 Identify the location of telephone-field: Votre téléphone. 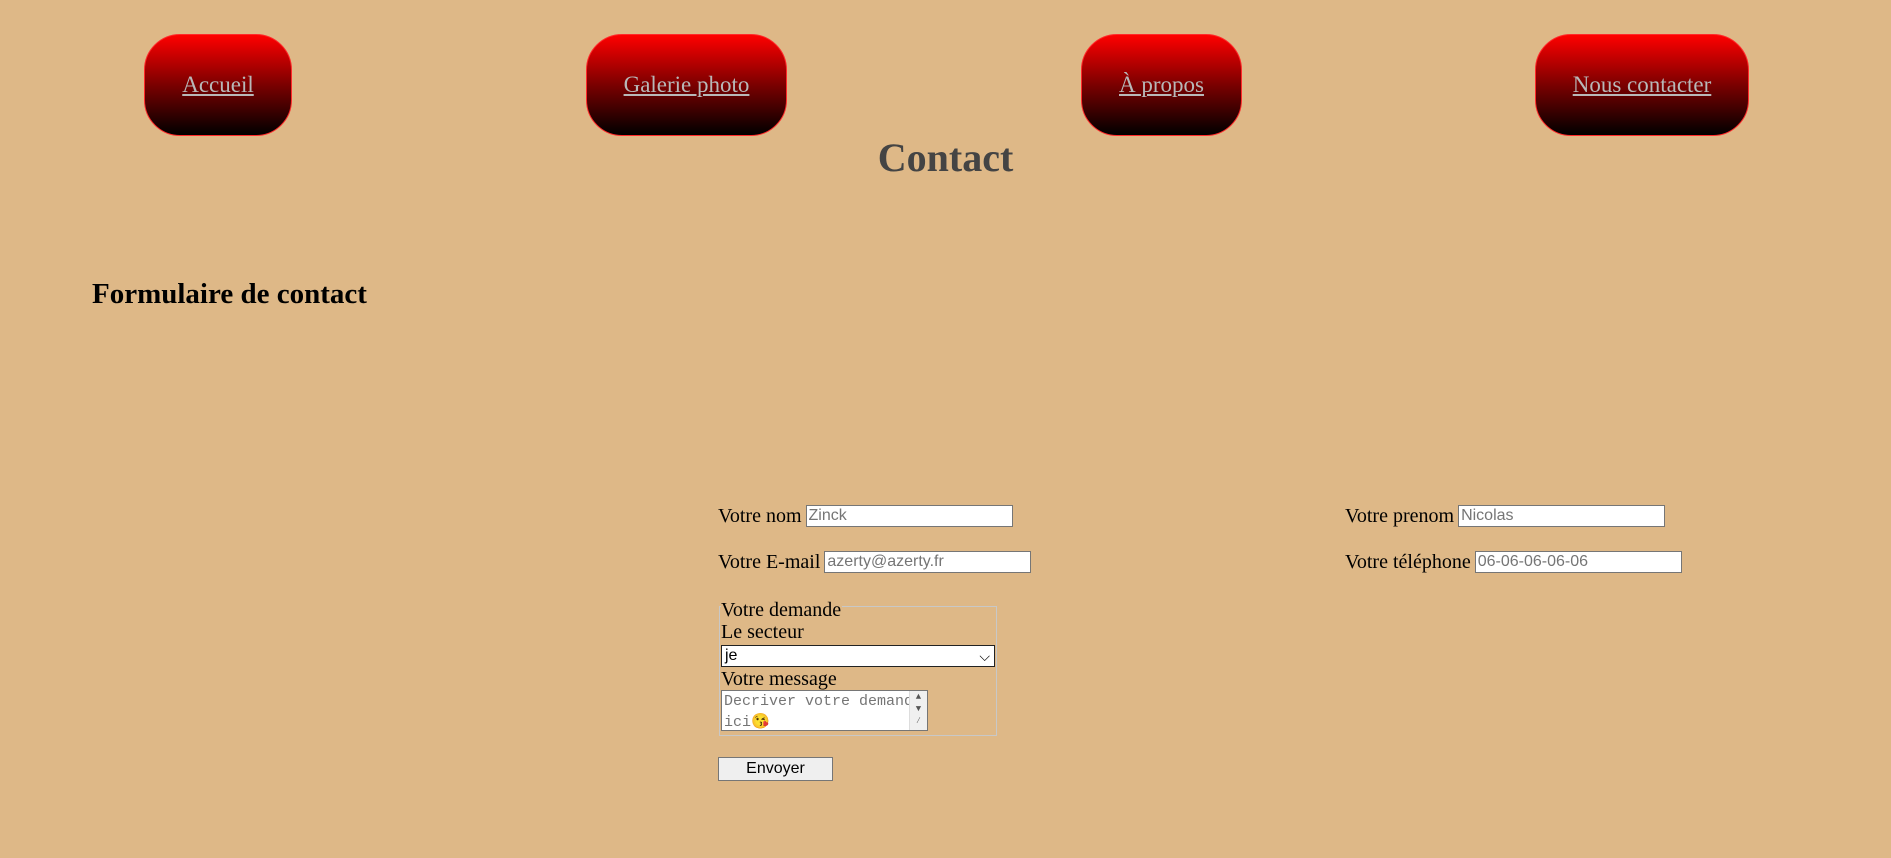
(1513, 562).